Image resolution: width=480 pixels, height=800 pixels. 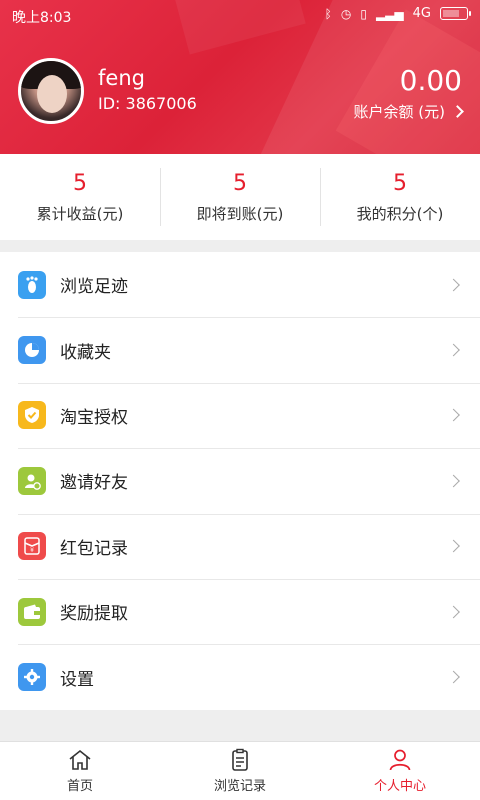 What do you see at coordinates (455, 13) in the screenshot?
I see `battery-icon` at bounding box center [455, 13].